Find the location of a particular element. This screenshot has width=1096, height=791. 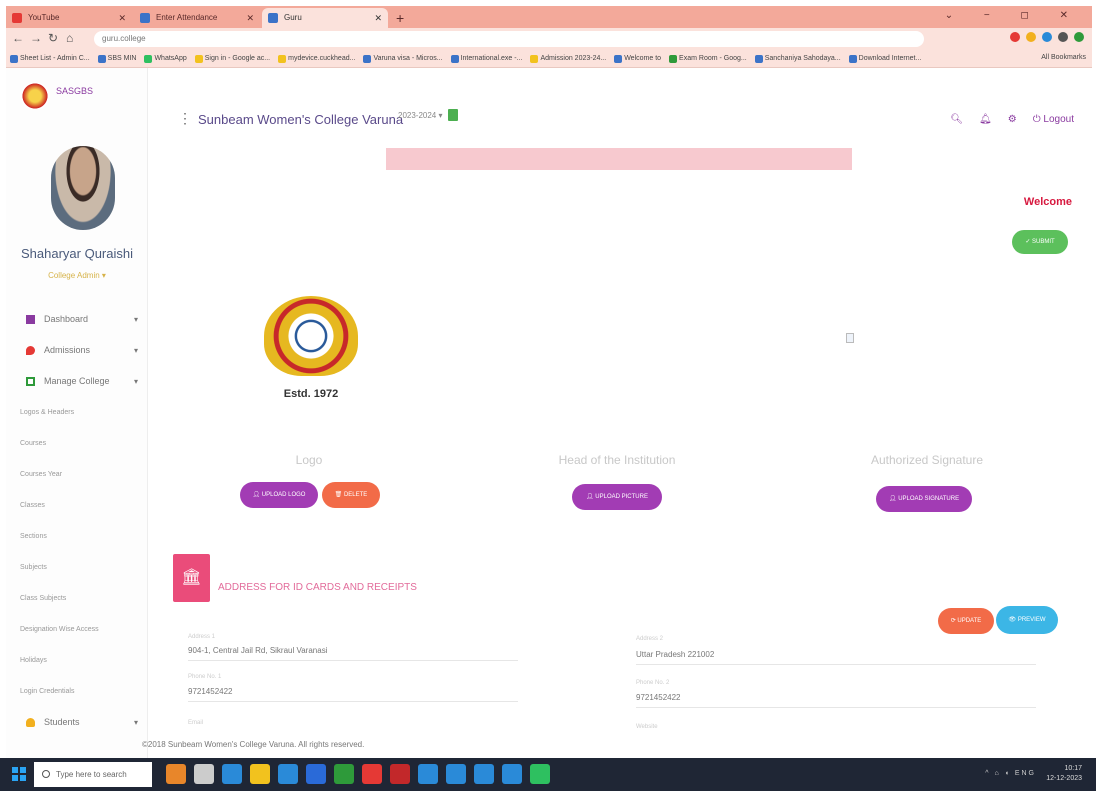

authorized-signature-title: Authorized Signature is located at coordinates (927, 460).